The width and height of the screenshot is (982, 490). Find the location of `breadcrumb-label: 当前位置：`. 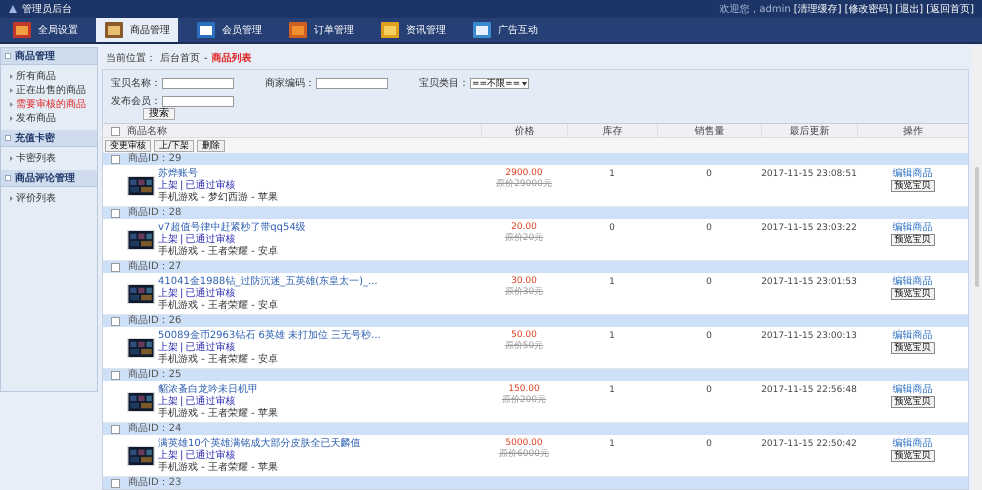

breadcrumb-label: 当前位置： is located at coordinates (131, 59).